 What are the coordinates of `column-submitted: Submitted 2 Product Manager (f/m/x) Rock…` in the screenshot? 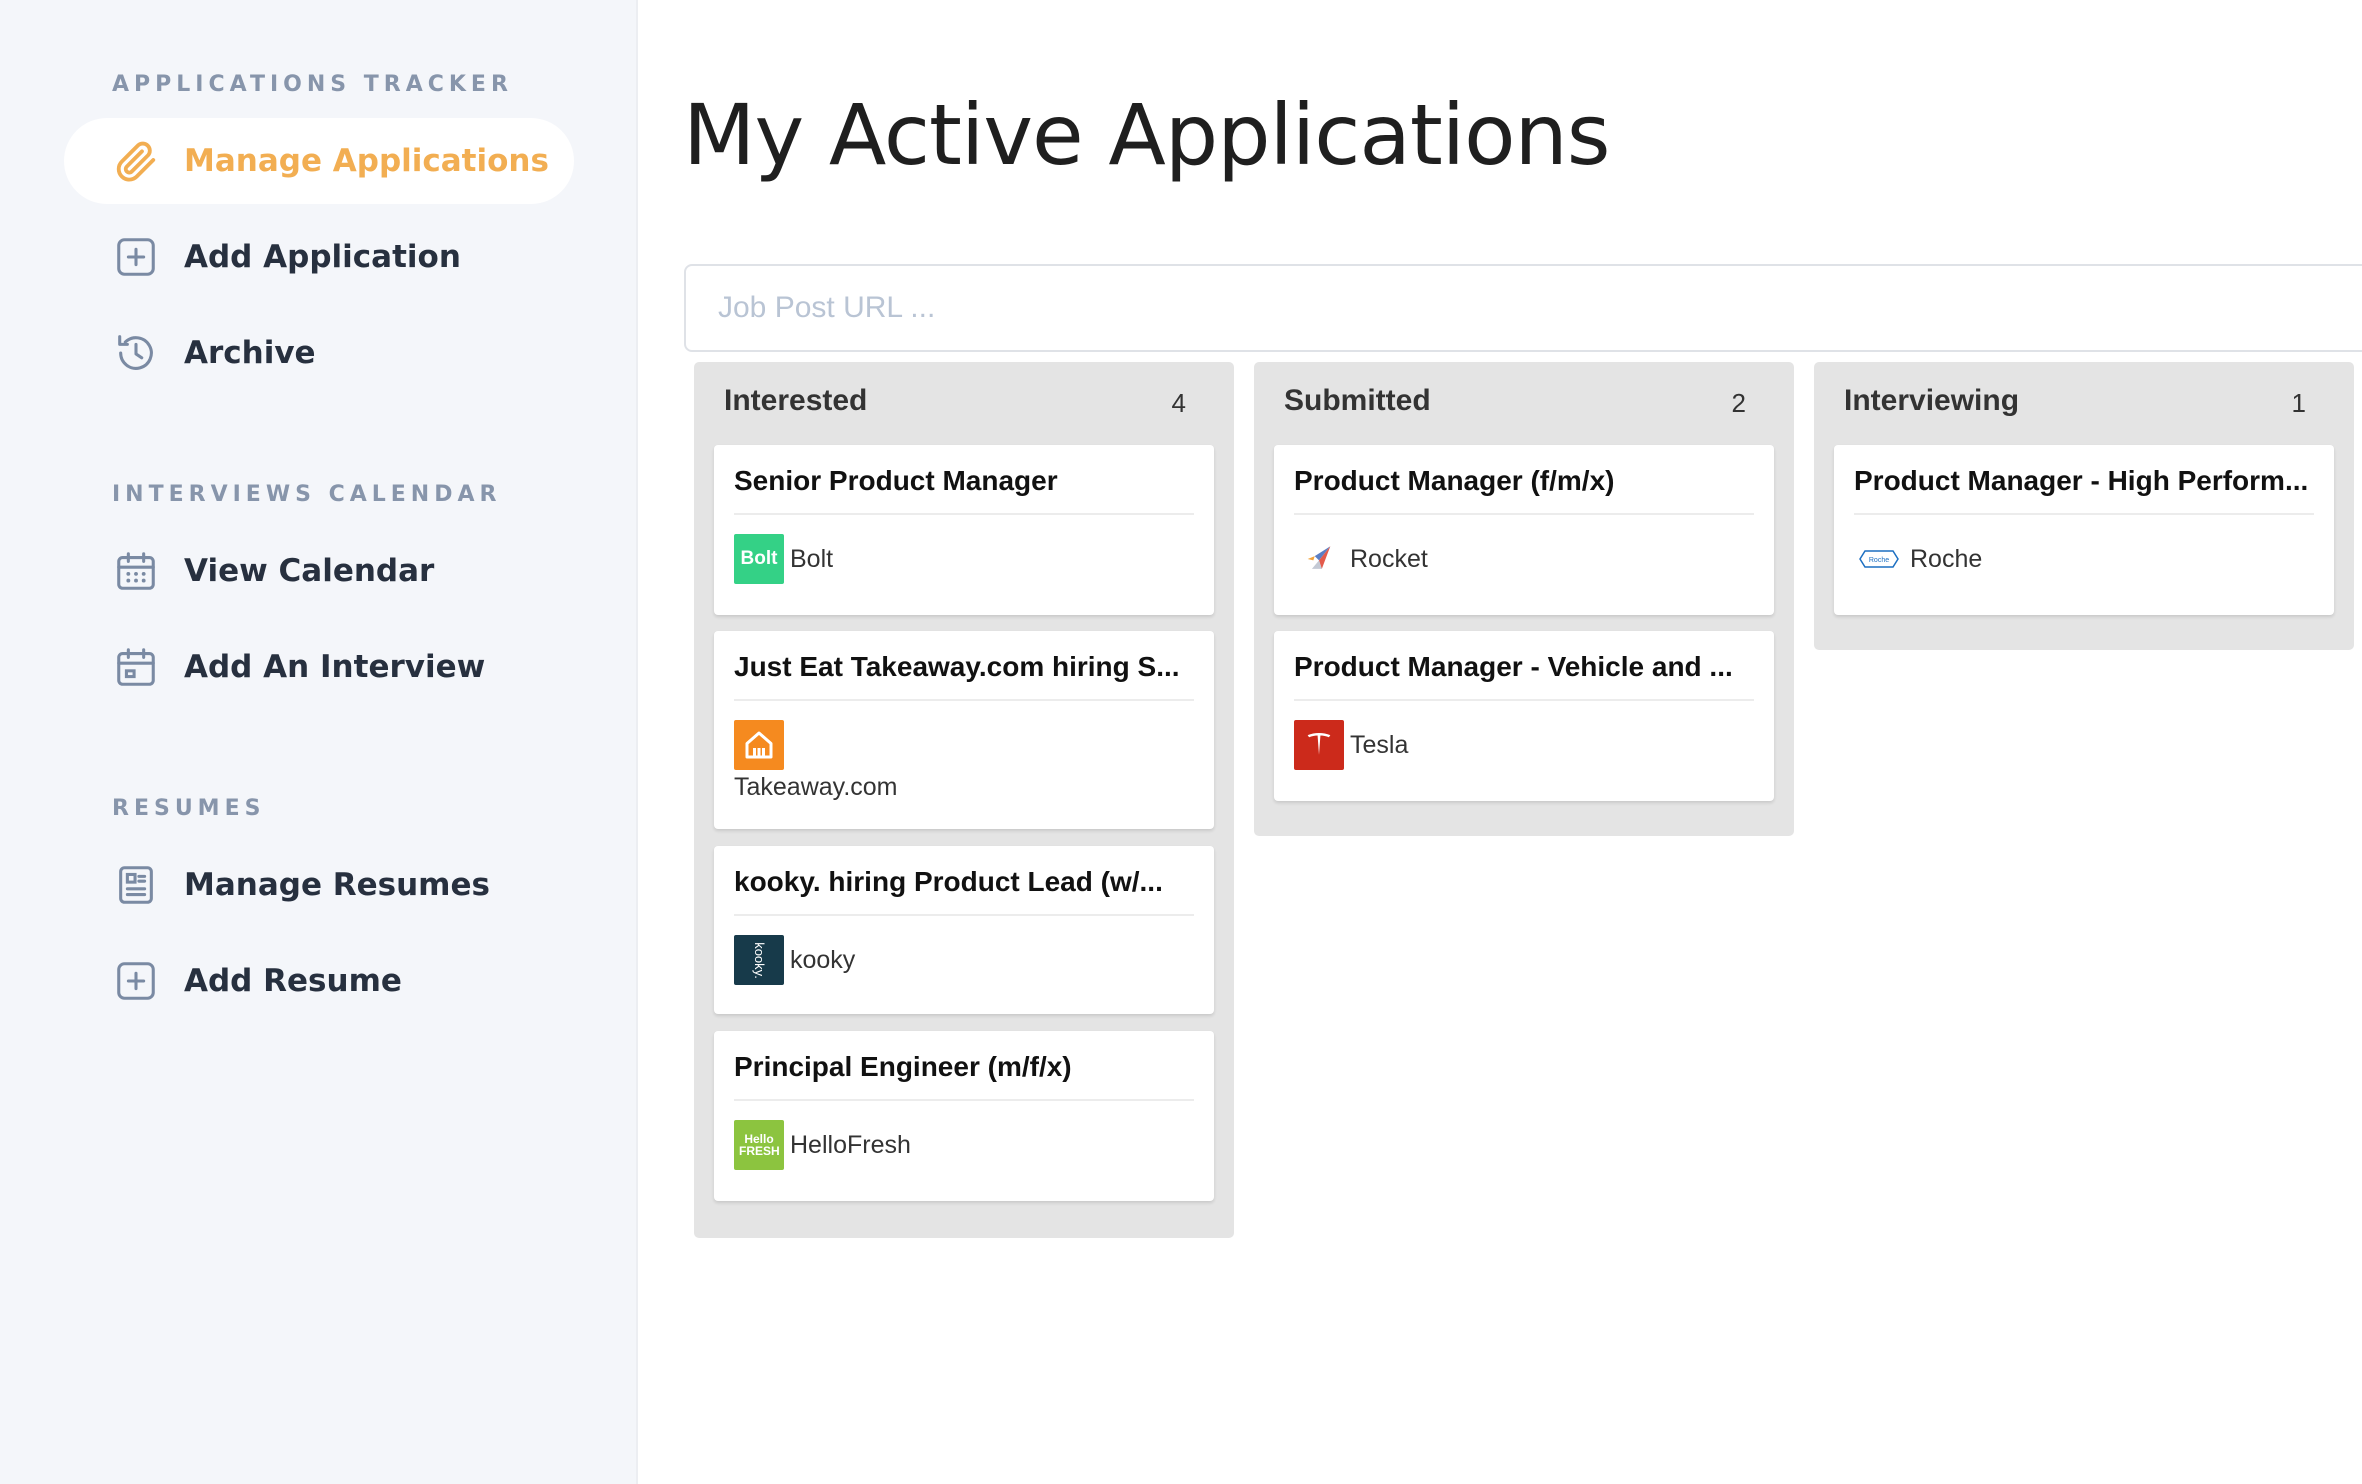 It's located at (1524, 599).